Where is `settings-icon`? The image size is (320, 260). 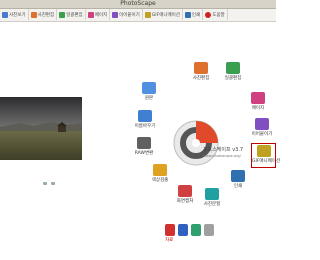 settings-icon is located at coordinates (209, 230).